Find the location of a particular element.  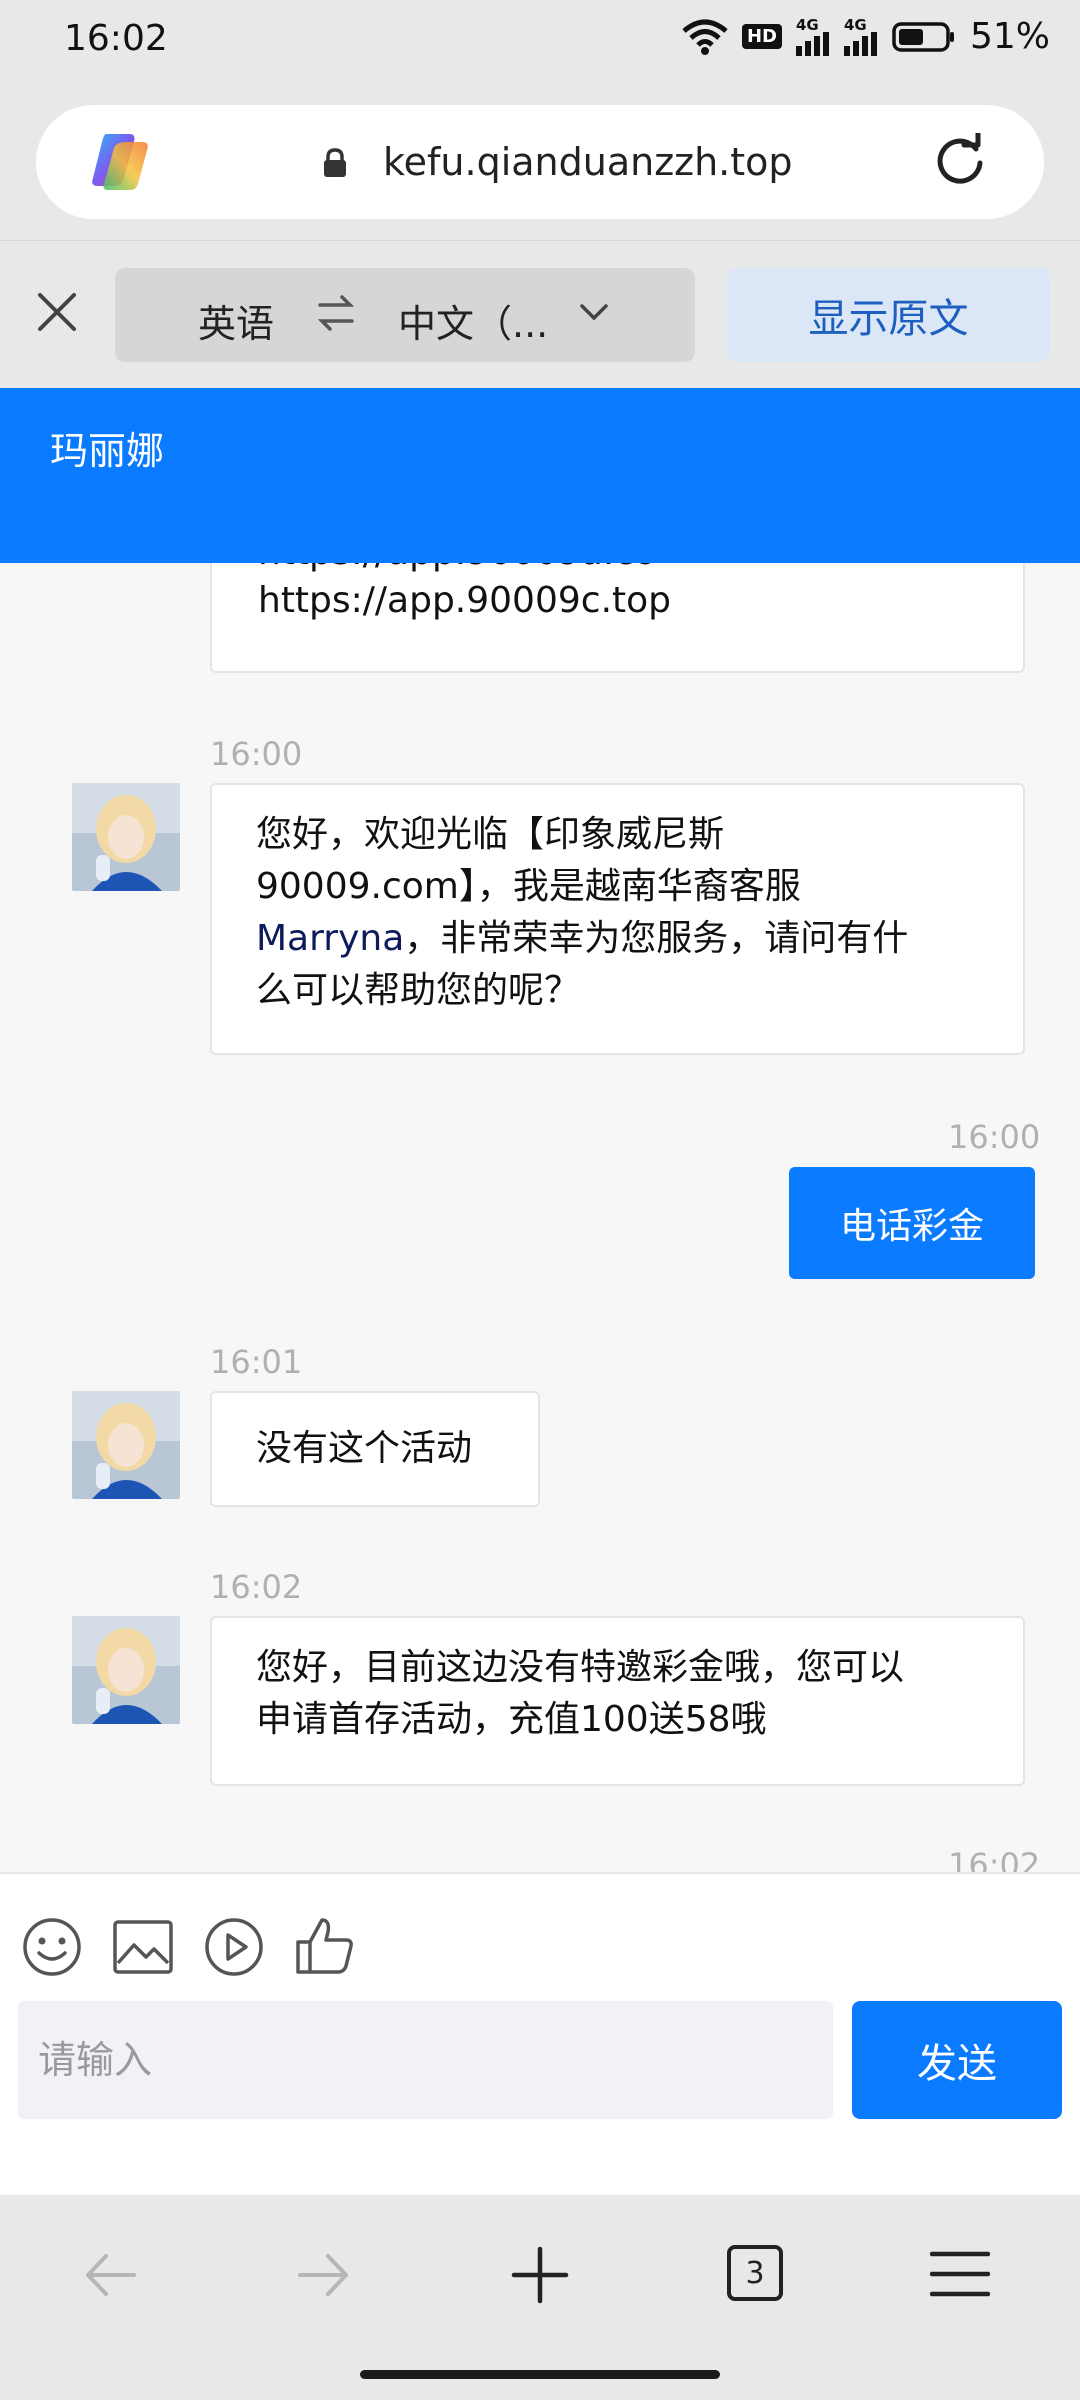

link-text: https://app.90009c.top is located at coordinates (617, 601).